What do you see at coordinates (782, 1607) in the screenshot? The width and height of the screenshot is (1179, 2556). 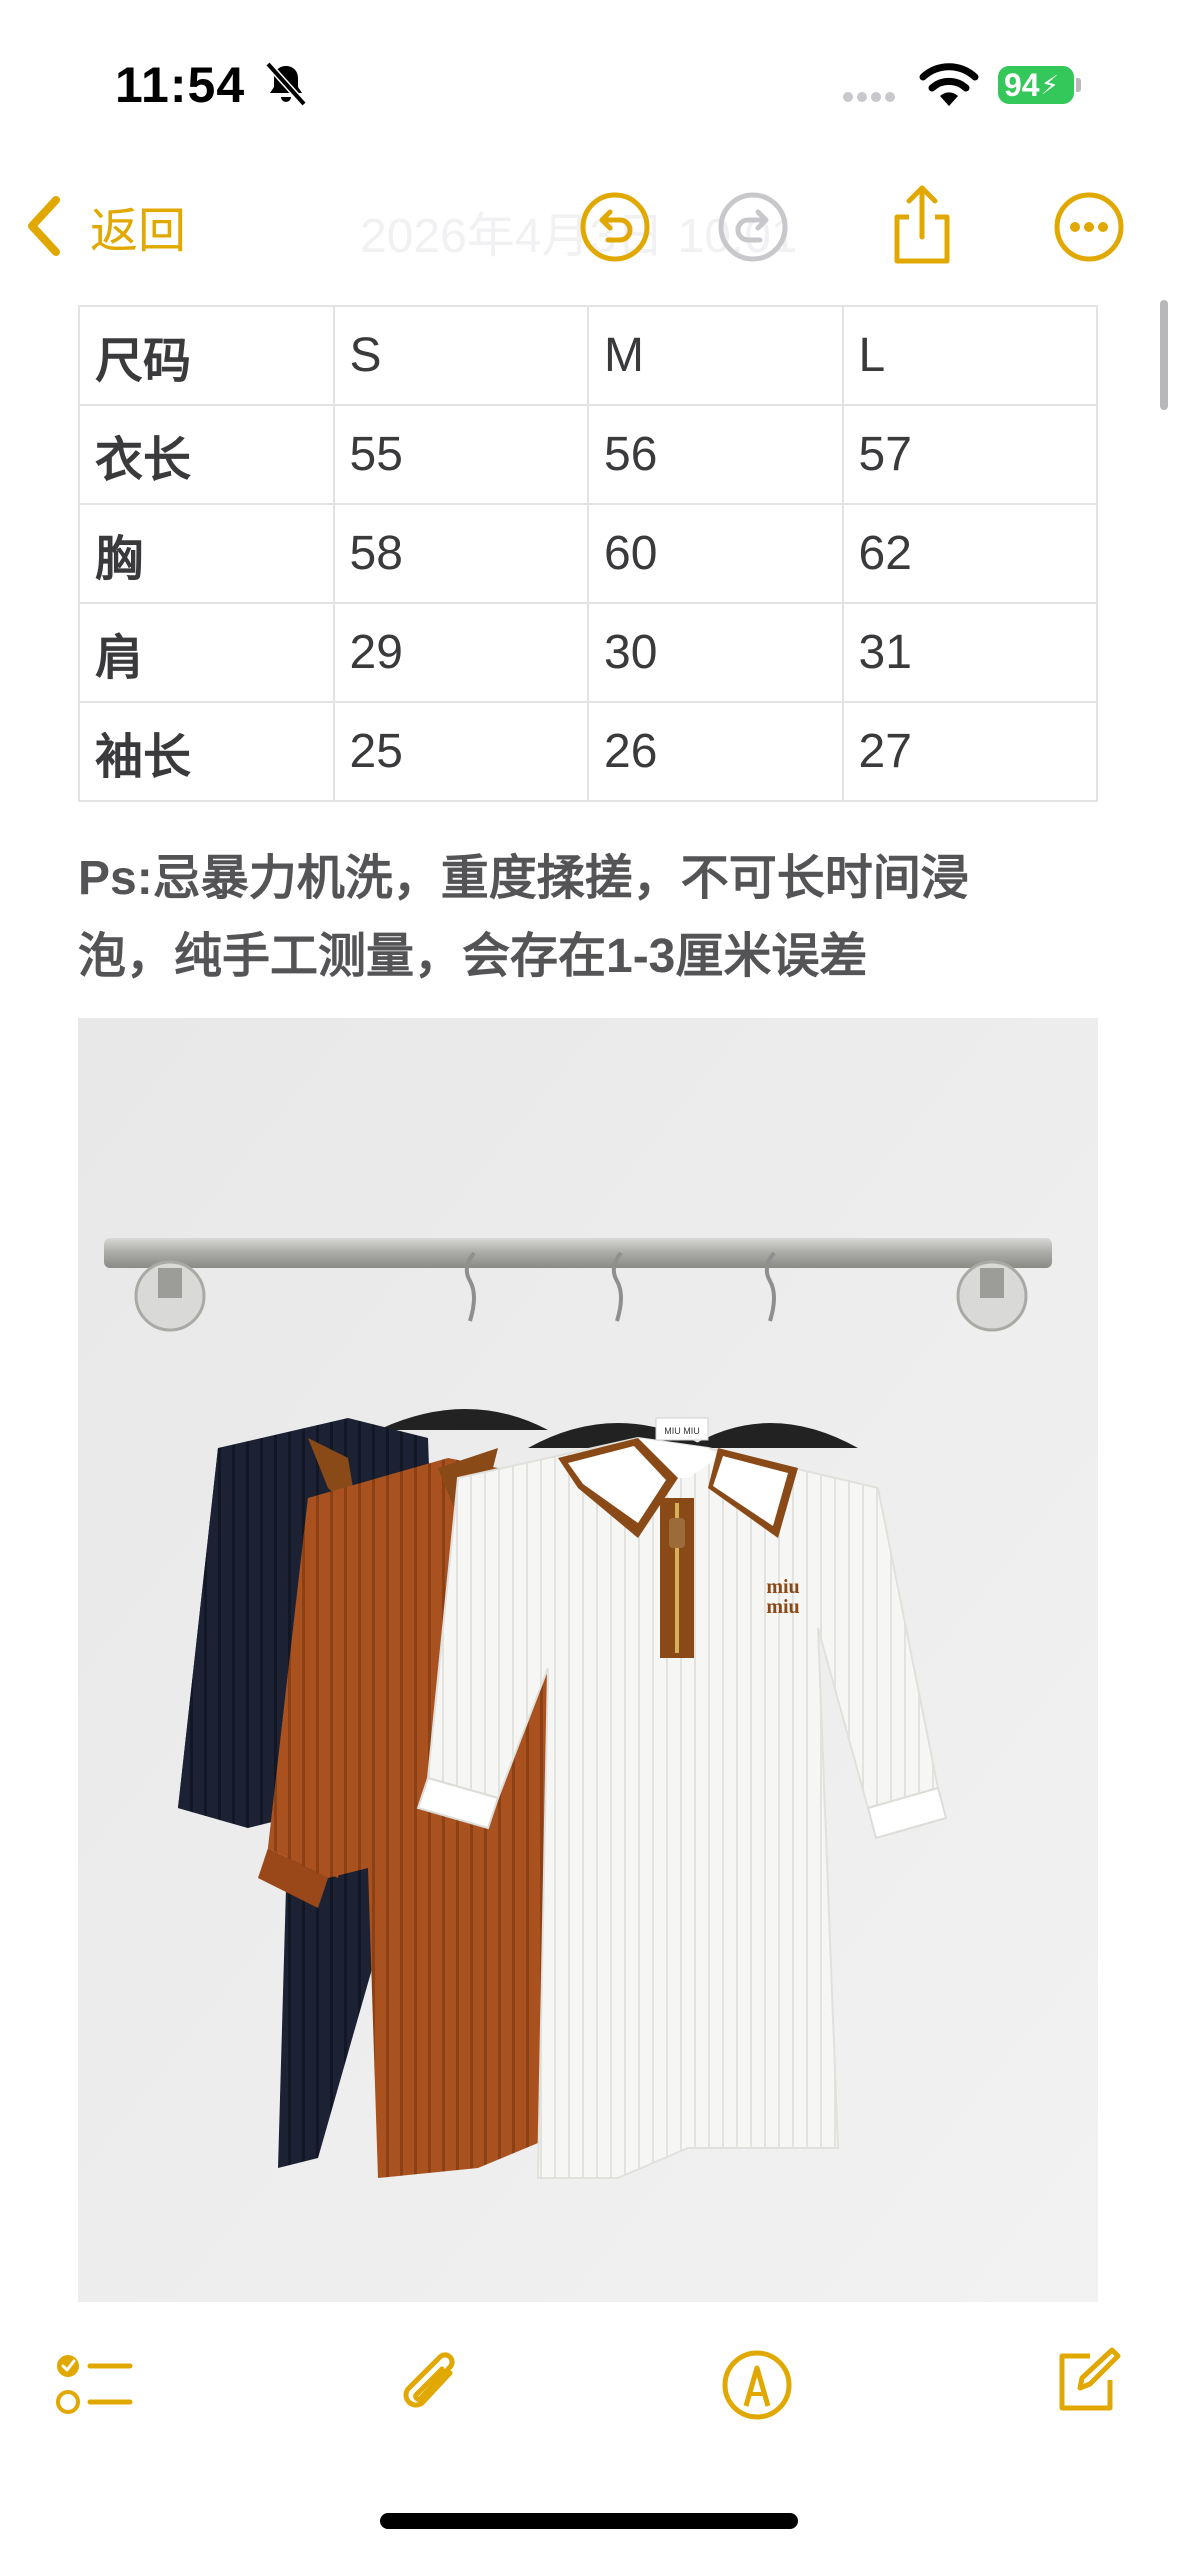 I see `logo-text-line2: miu` at bounding box center [782, 1607].